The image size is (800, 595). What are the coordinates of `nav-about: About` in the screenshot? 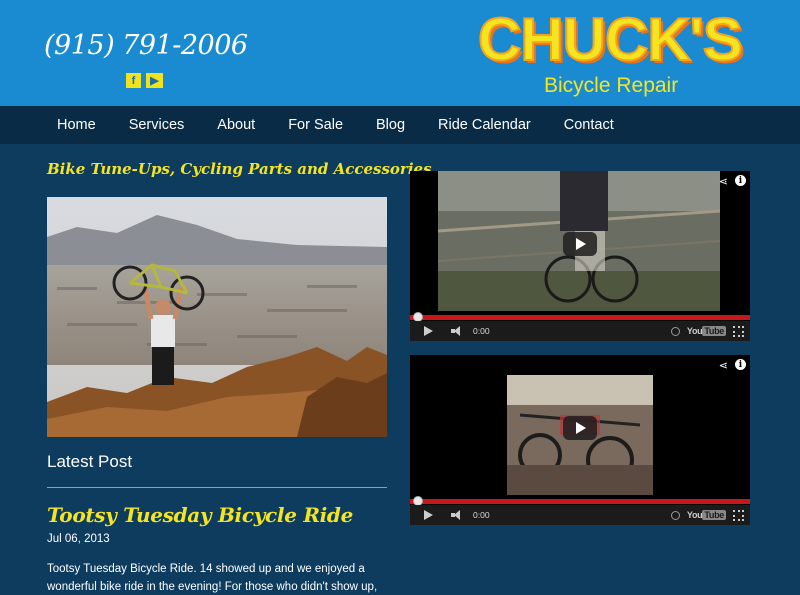 It's located at (236, 125).